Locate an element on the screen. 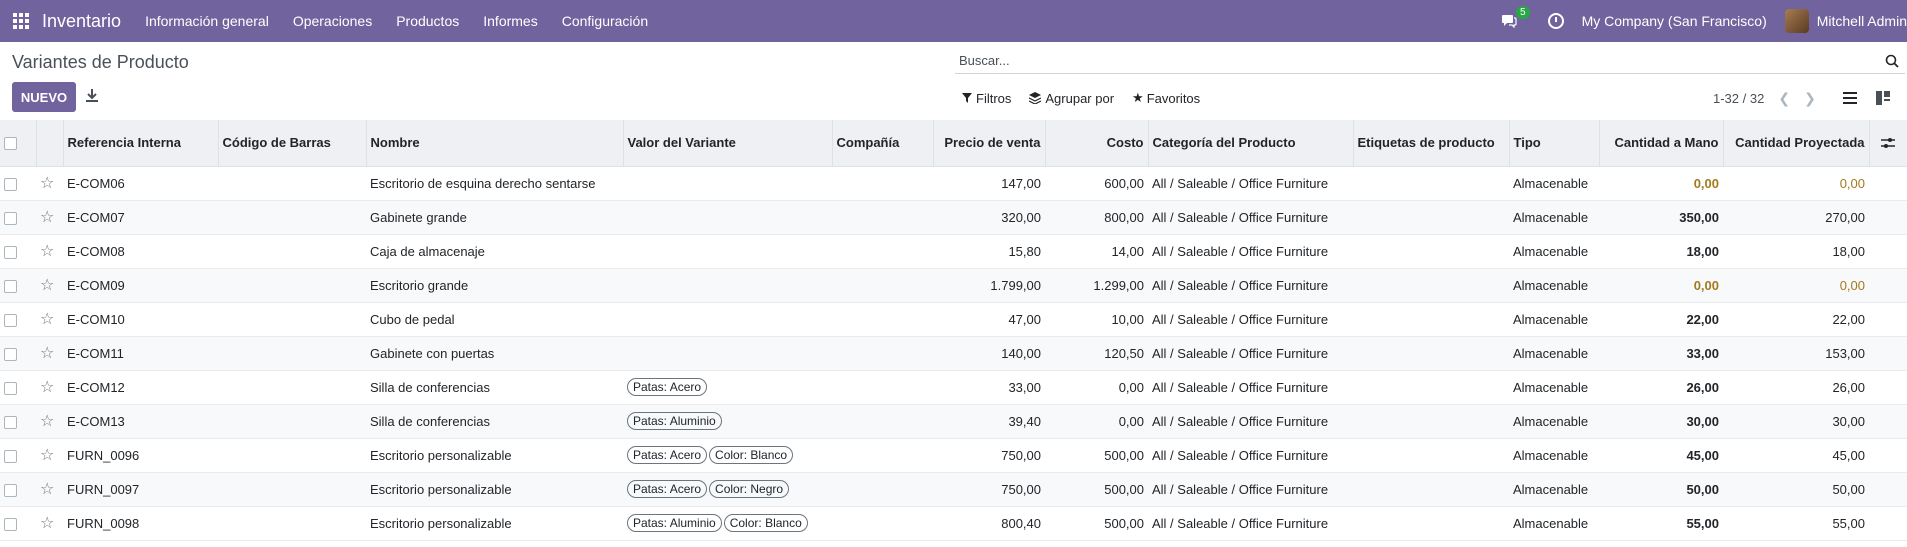  page-title: Variantes de Producto is located at coordinates (100, 62).